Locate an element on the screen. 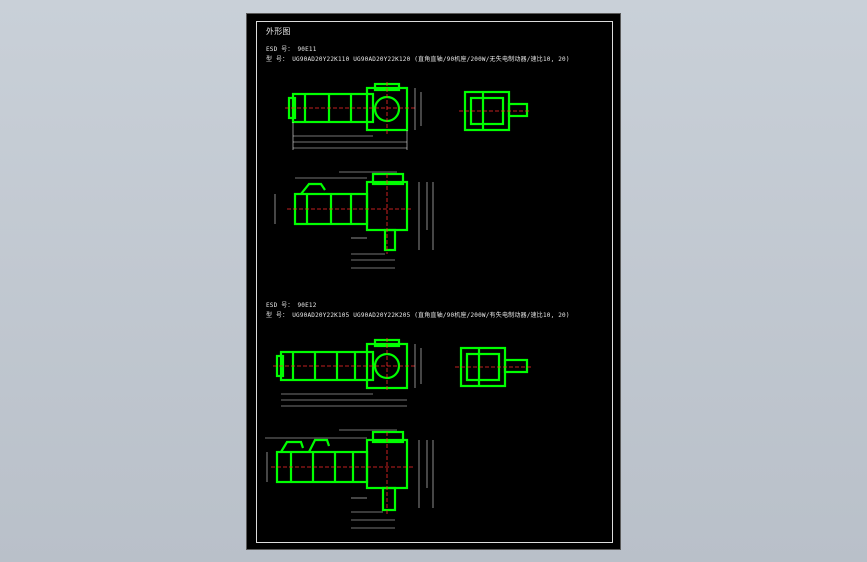  s1-side-view is located at coordinates (351, 212).